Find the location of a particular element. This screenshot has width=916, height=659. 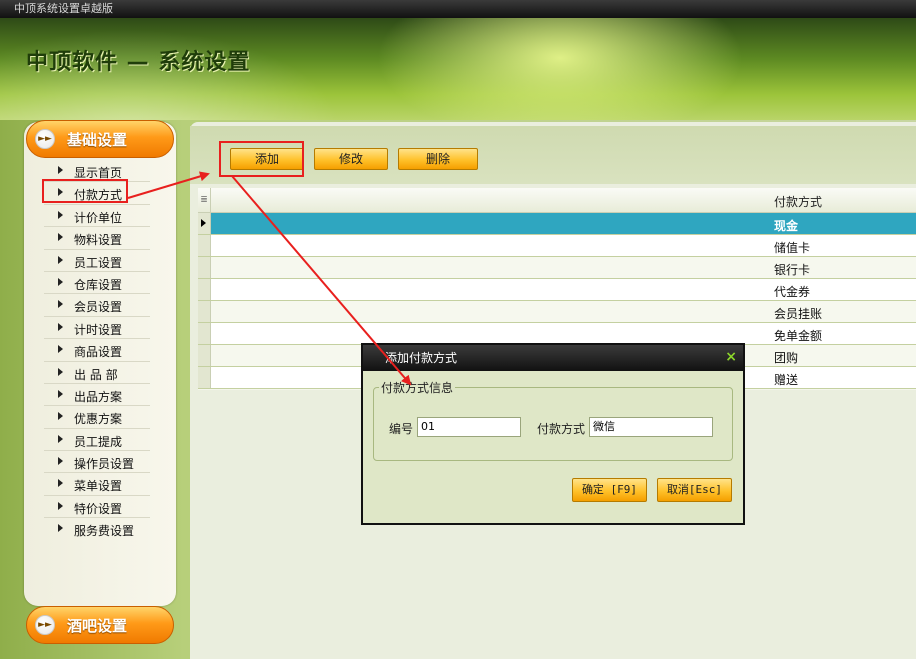

dialog-title: 添加付款方式 is located at coordinates (553, 358).